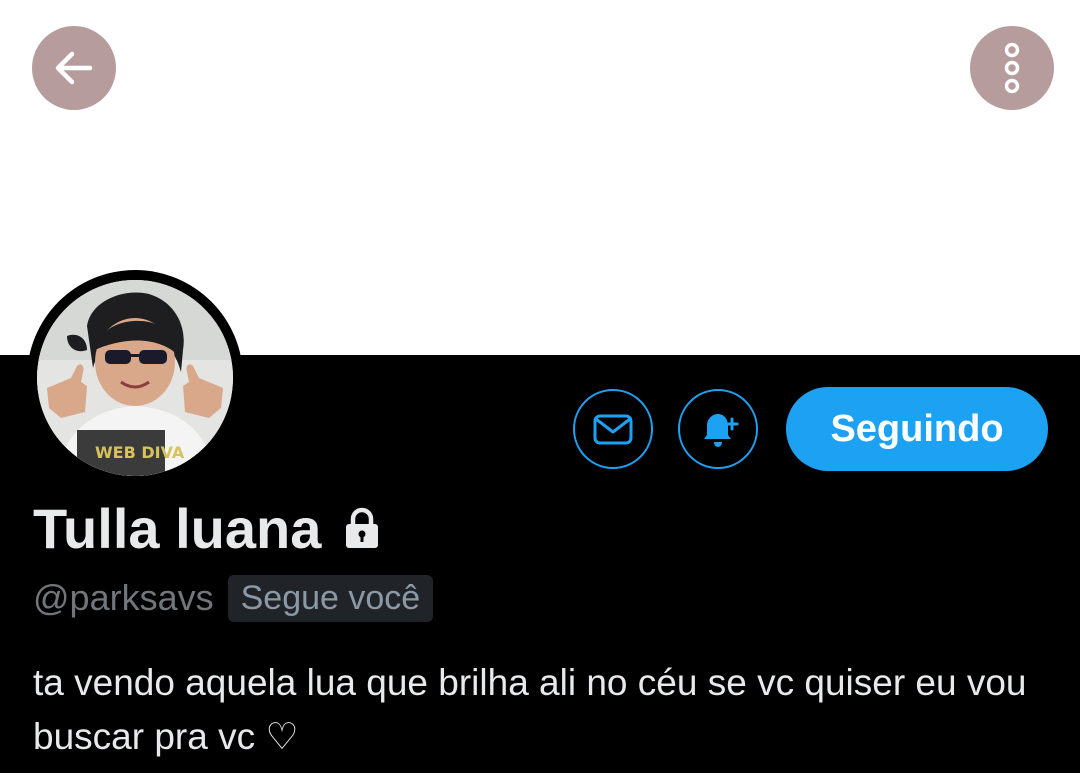 The height and width of the screenshot is (773, 1080). What do you see at coordinates (330, 598) in the screenshot?
I see `follows-you-badge: Segue você` at bounding box center [330, 598].